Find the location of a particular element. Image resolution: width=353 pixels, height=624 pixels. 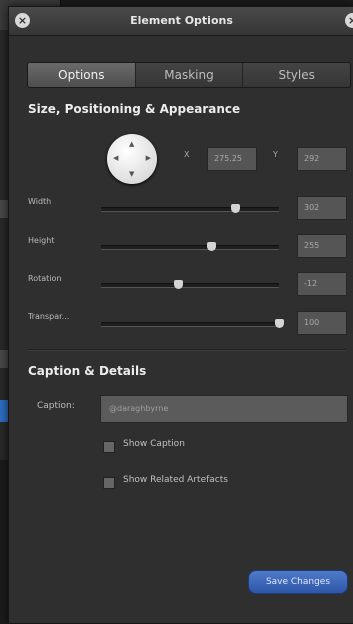

height-slider is located at coordinates (190, 246).